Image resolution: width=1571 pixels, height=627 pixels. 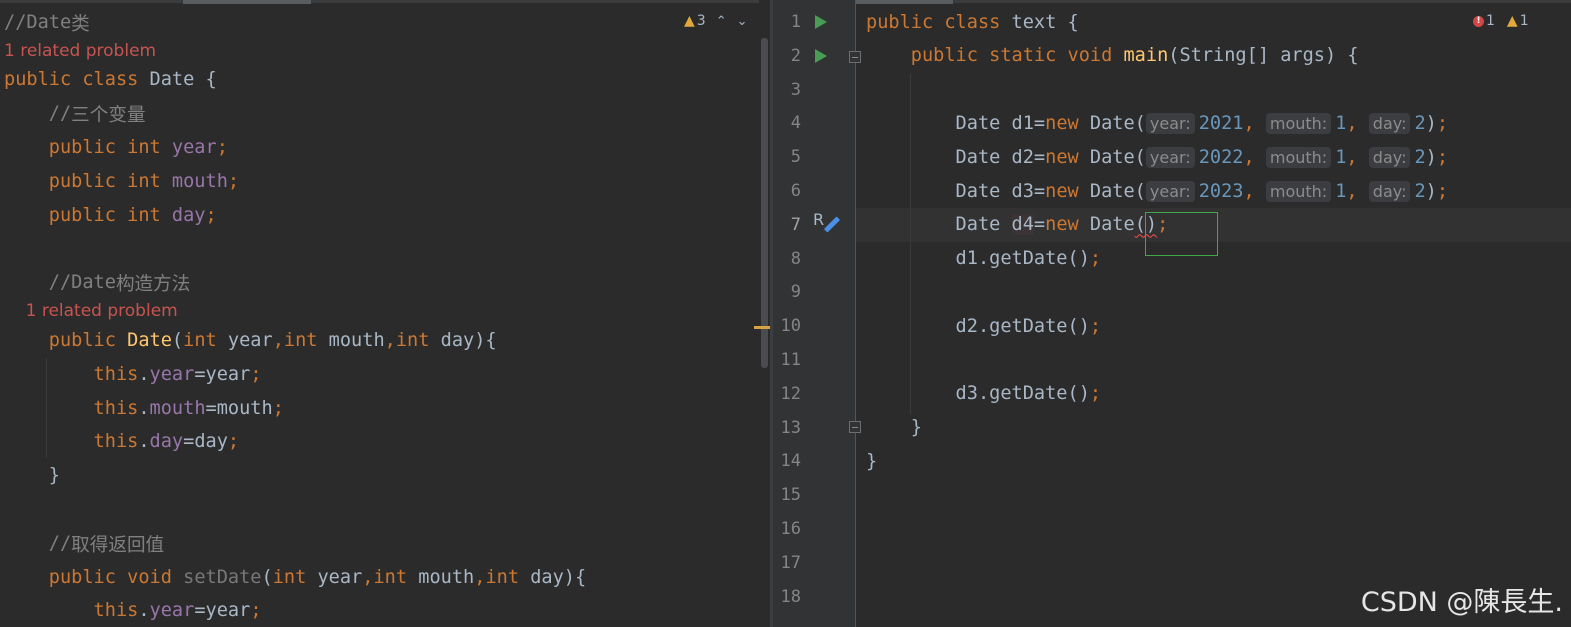 What do you see at coordinates (116, 147) in the screenshot?
I see `code-line: public int year;` at bounding box center [116, 147].